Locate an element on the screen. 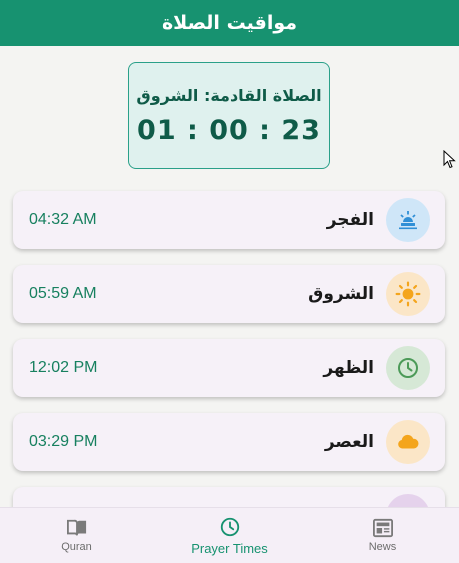  nav-label: Prayer Times is located at coordinates (229, 548).